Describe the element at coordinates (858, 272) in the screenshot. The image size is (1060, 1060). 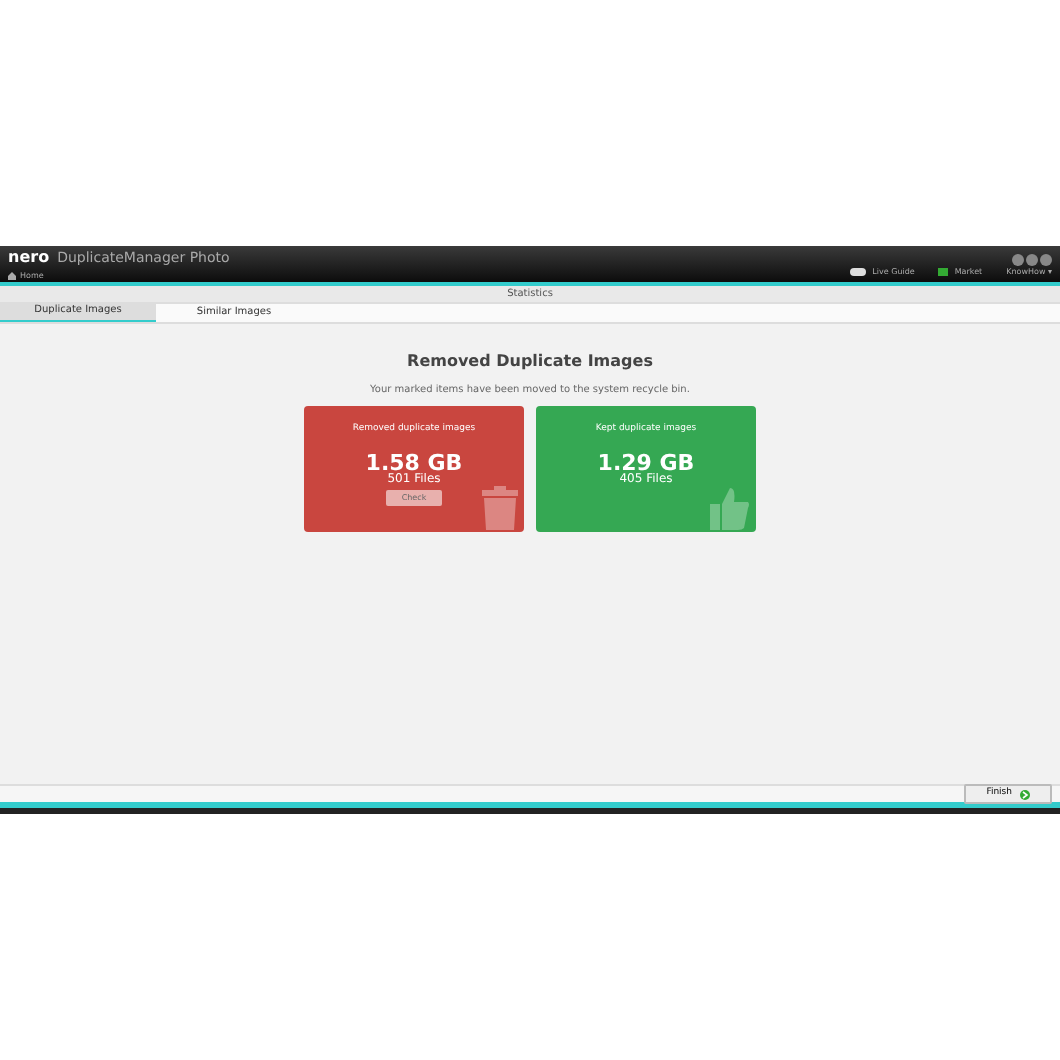
I see `toggle-switch` at that location.